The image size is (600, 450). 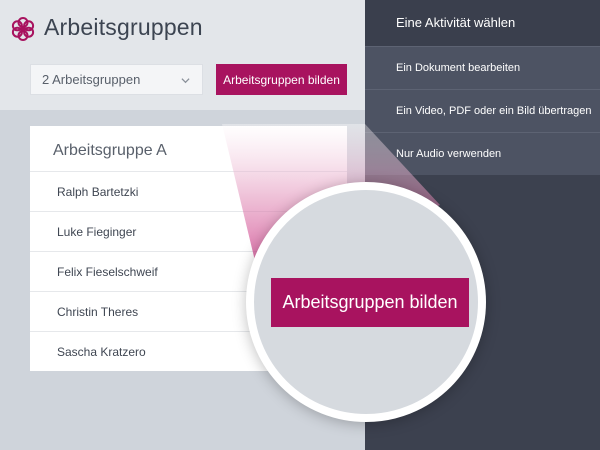 What do you see at coordinates (456, 22) in the screenshot?
I see `activity-panel-title: Eine Aktivität wählen` at bounding box center [456, 22].